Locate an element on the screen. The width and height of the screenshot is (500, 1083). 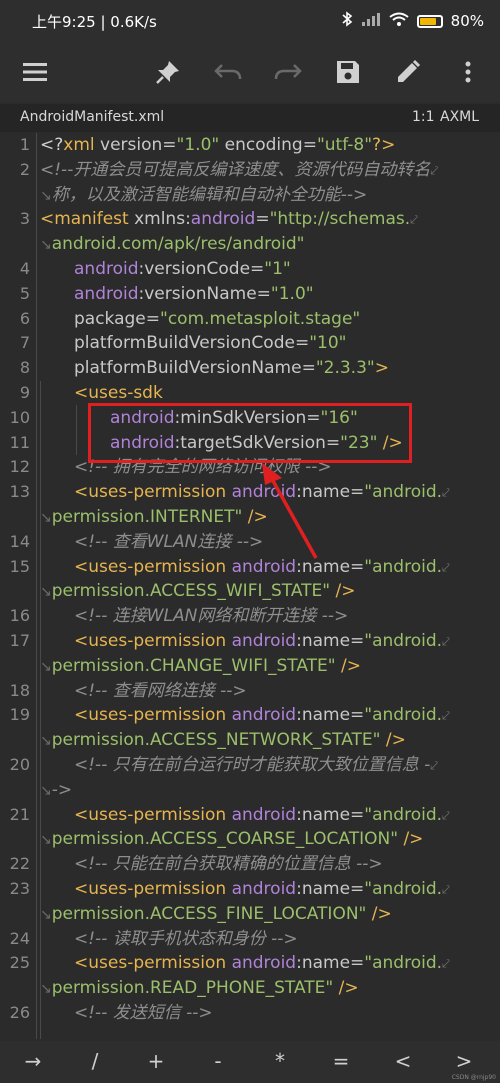
file-tab-bar: AndroidManifest.xml 1:1 AXML is located at coordinates (250, 118).